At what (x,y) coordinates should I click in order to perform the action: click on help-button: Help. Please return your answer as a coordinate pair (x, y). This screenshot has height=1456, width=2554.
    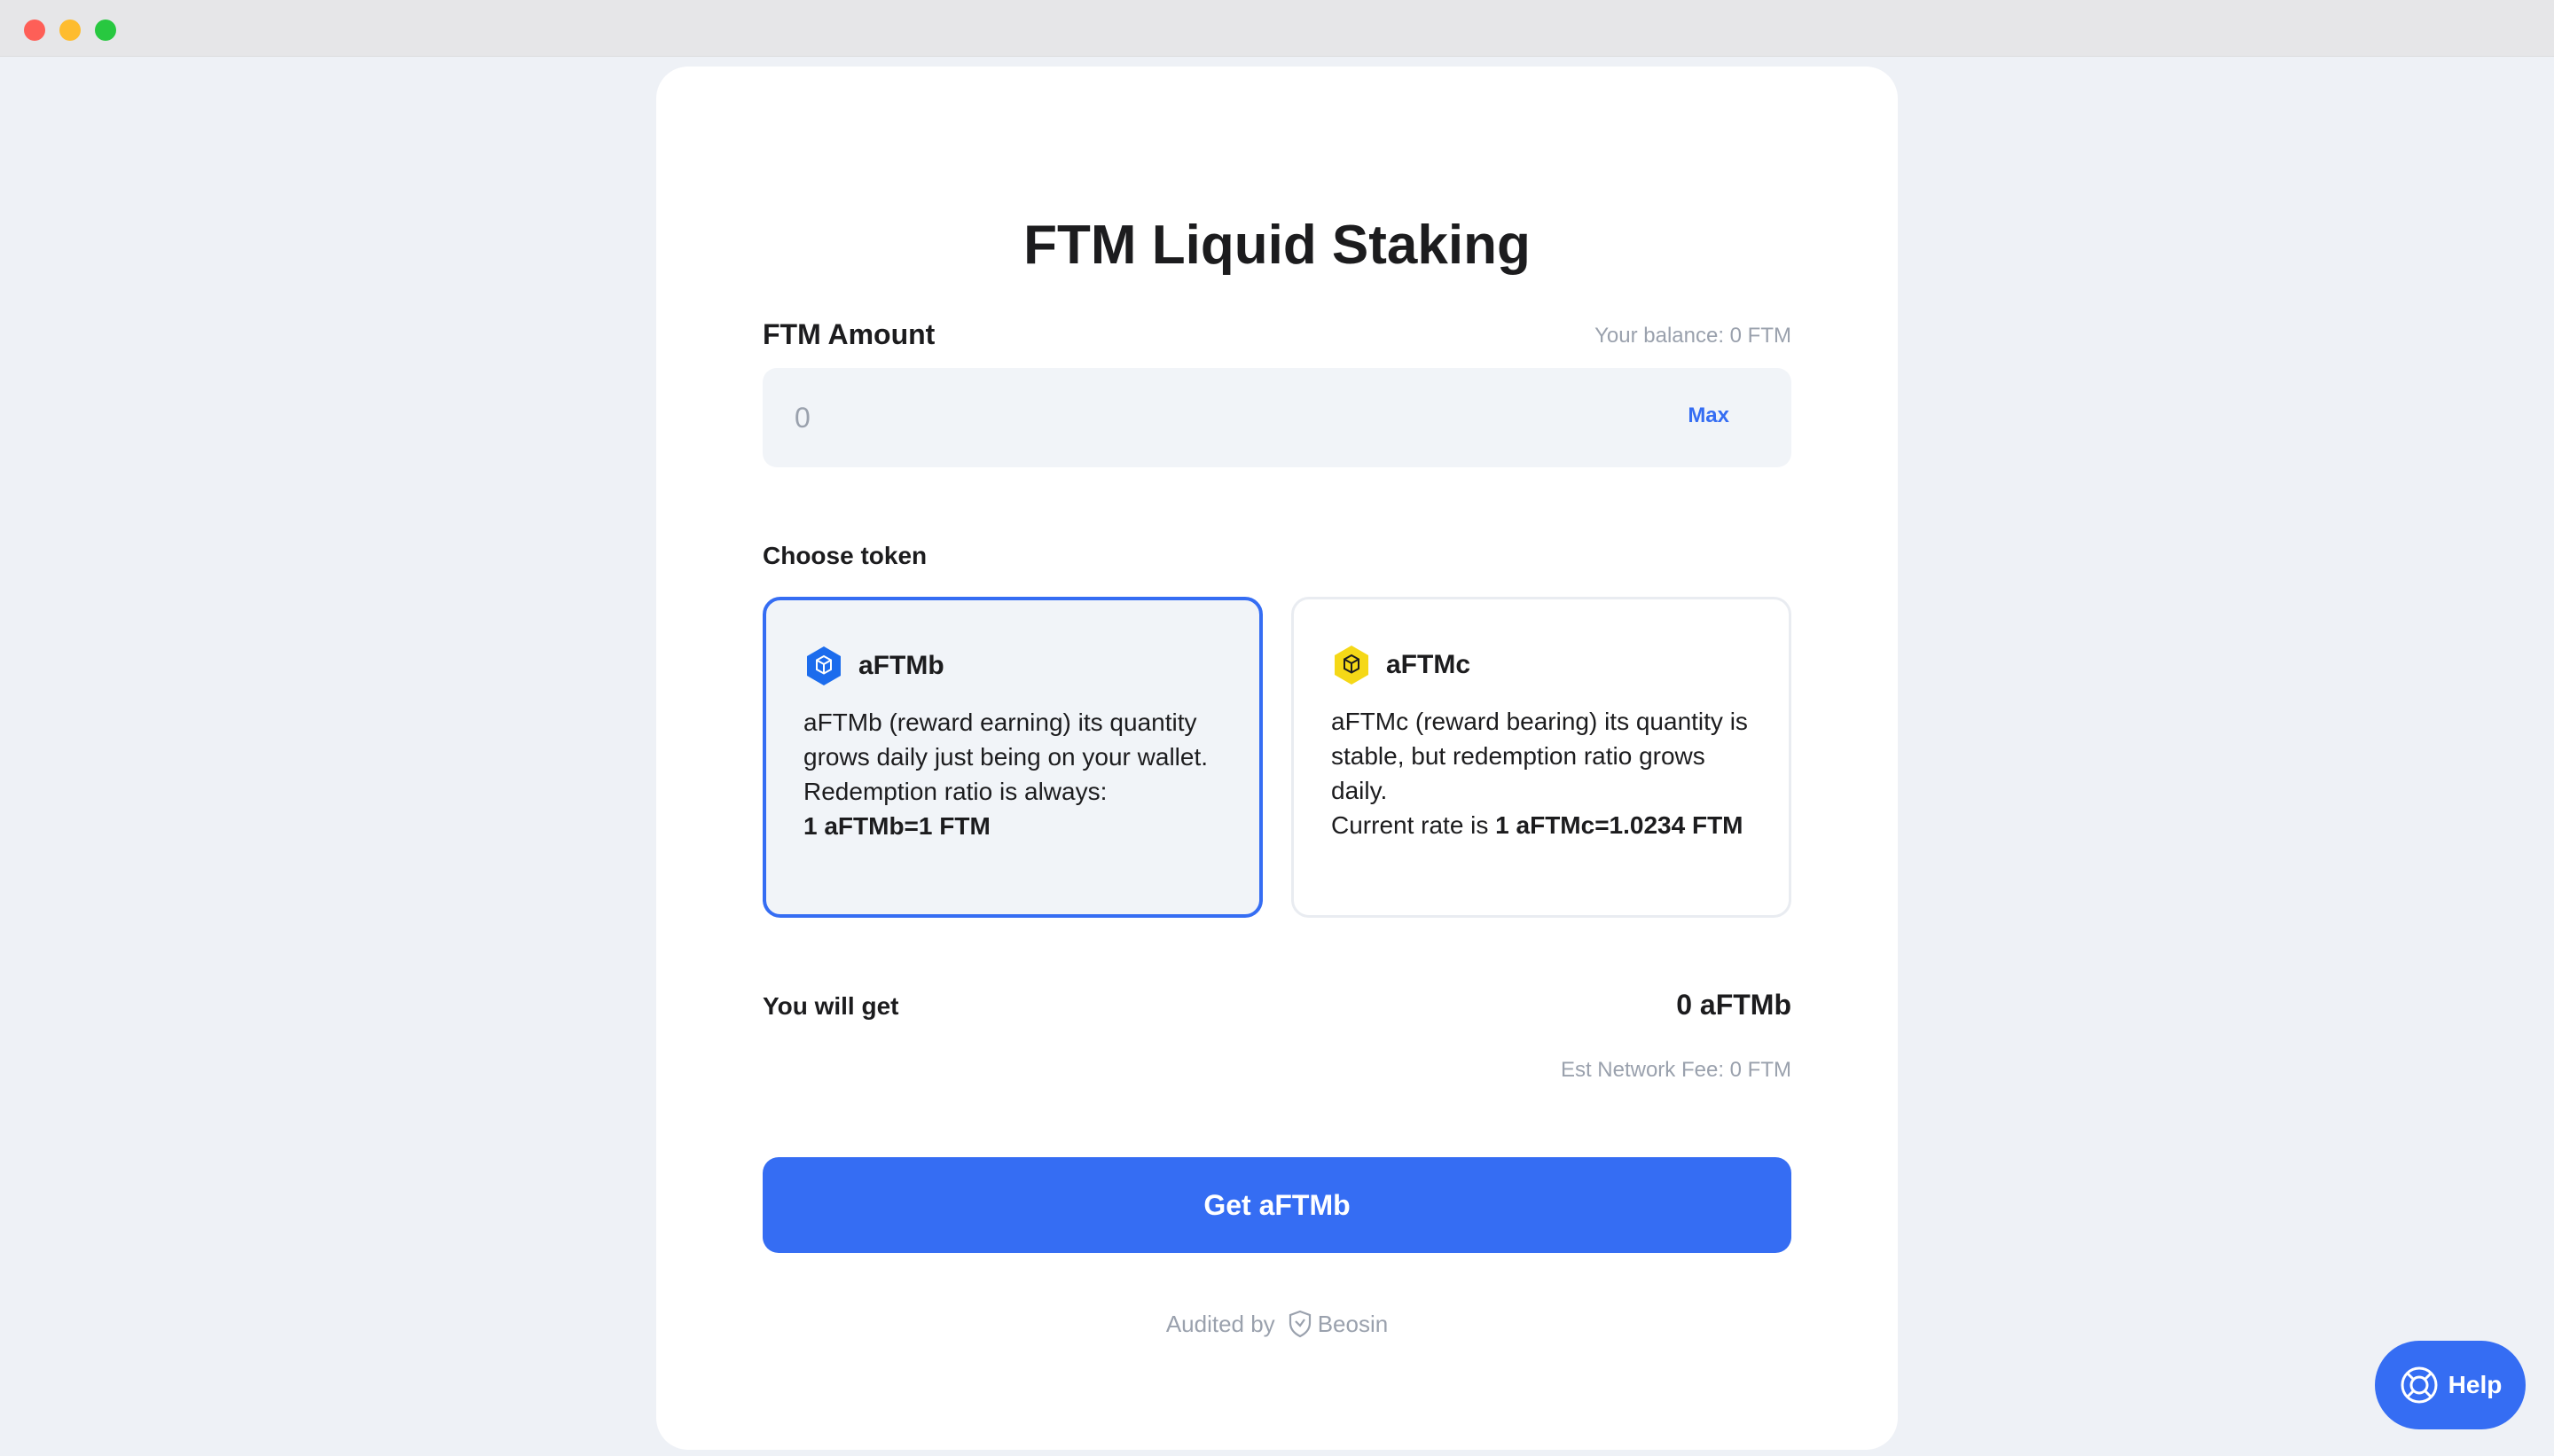
    Looking at the image, I should click on (2450, 1385).